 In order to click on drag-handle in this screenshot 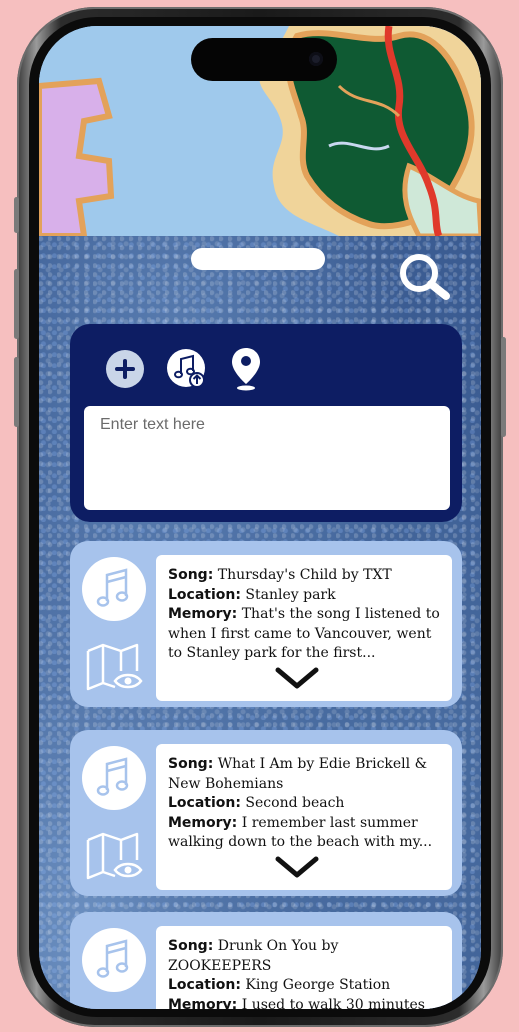, I will do `click(258, 259)`.